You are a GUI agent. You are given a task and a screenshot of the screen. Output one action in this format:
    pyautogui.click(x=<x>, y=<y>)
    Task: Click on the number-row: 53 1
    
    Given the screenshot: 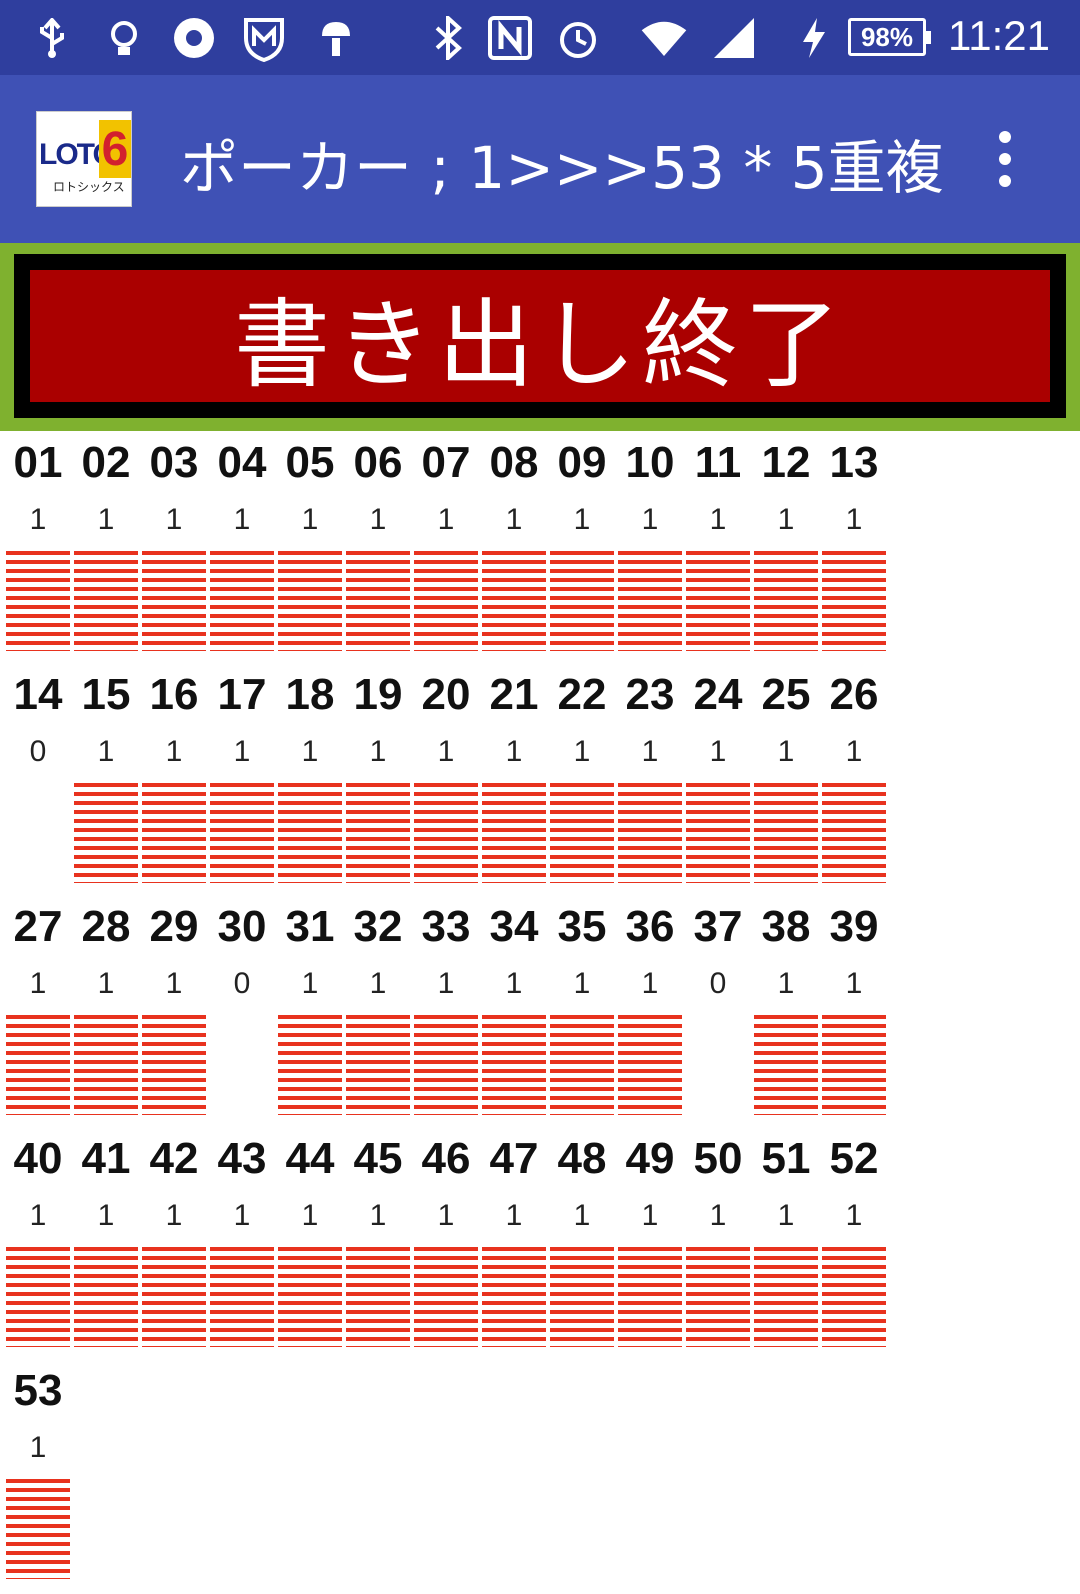 What is the action you would take?
    pyautogui.click(x=540, y=1477)
    